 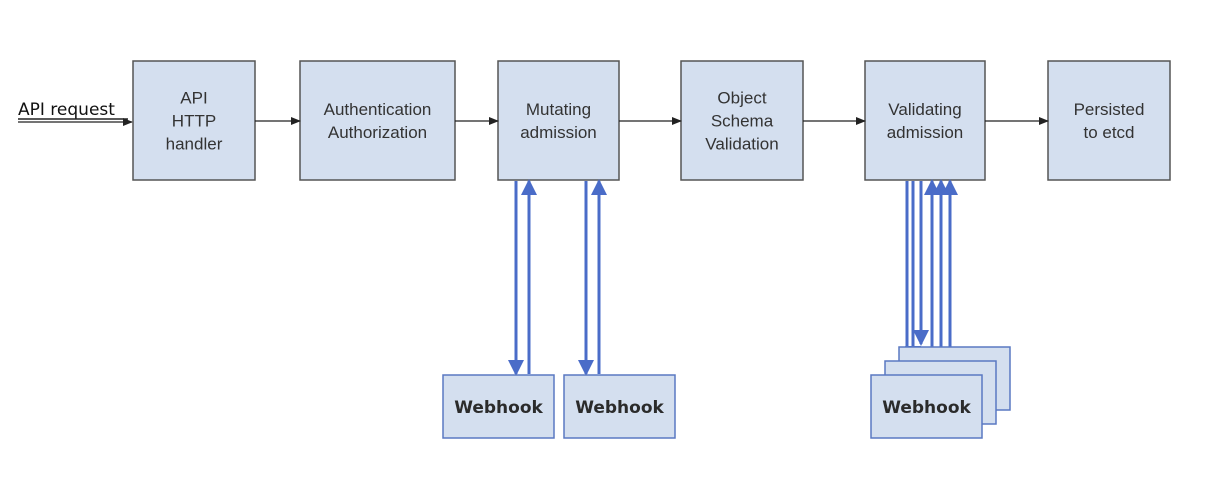 I want to click on webhook-2: Webhook, so click(x=619, y=406).